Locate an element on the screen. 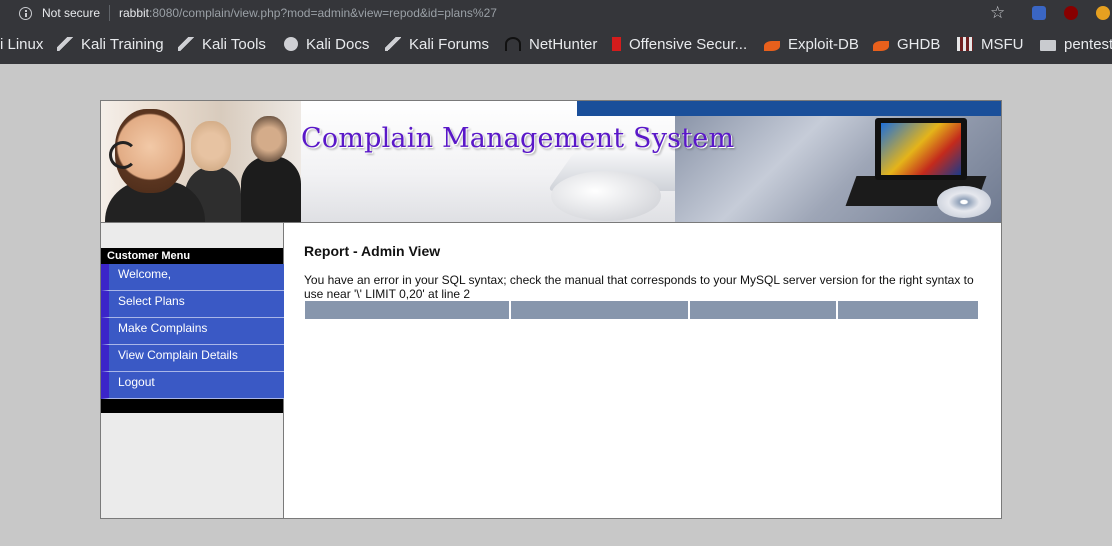 The height and width of the screenshot is (546, 1112). site-title: Complain Management System is located at coordinates (518, 138).